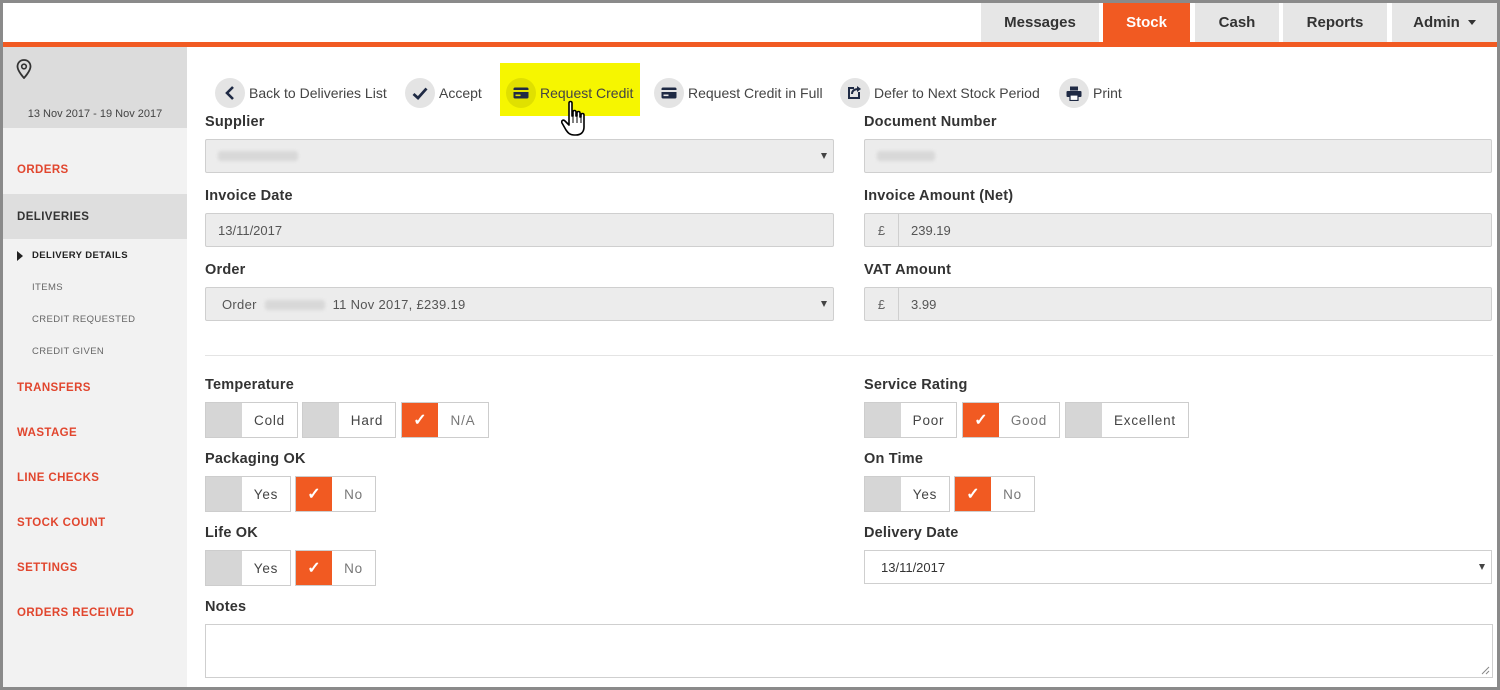 This screenshot has height=690, width=1500. Describe the element at coordinates (95, 87) in the screenshot. I see `period-selector: 13 Nov 2017 - 19 Nov 2017` at that location.